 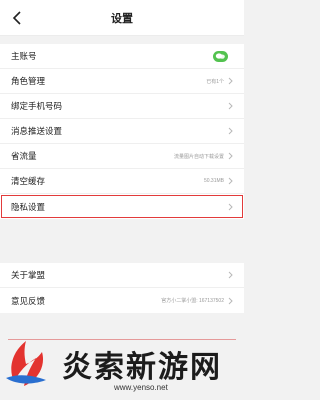 I want to click on top-bar: 设置, so click(x=122, y=18).